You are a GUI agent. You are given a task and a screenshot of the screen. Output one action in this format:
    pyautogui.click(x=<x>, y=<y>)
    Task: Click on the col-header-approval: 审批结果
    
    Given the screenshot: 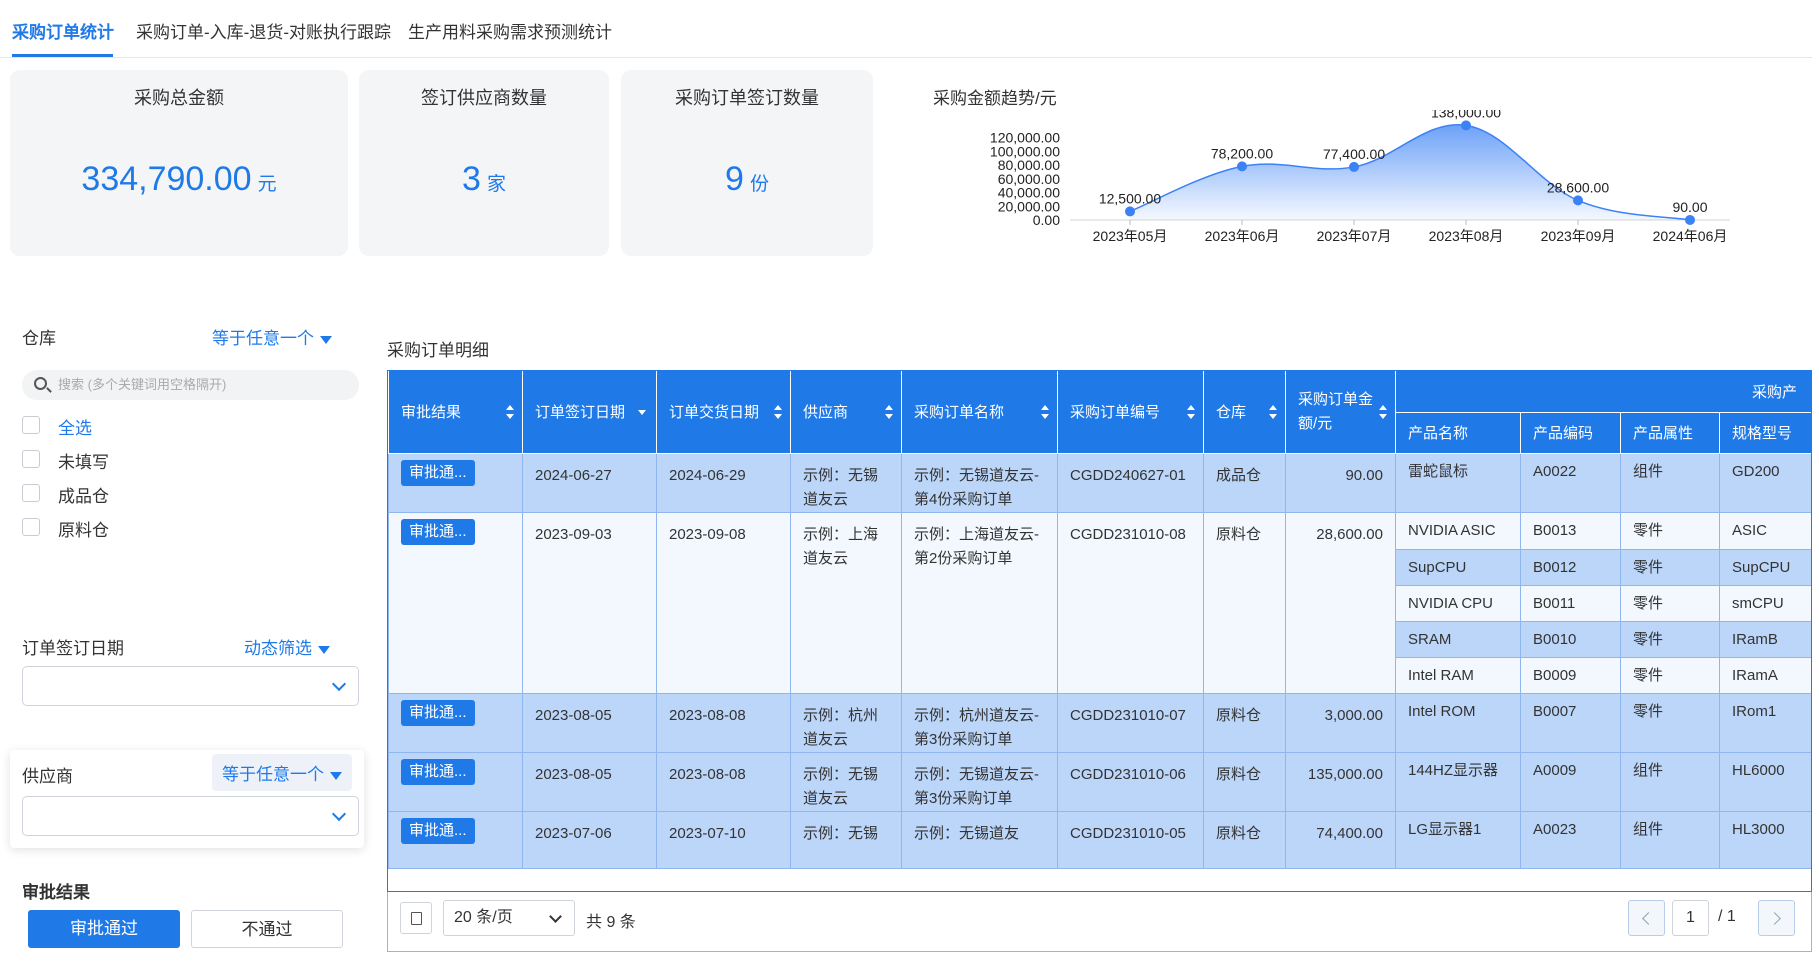 What is the action you would take?
    pyautogui.click(x=455, y=412)
    